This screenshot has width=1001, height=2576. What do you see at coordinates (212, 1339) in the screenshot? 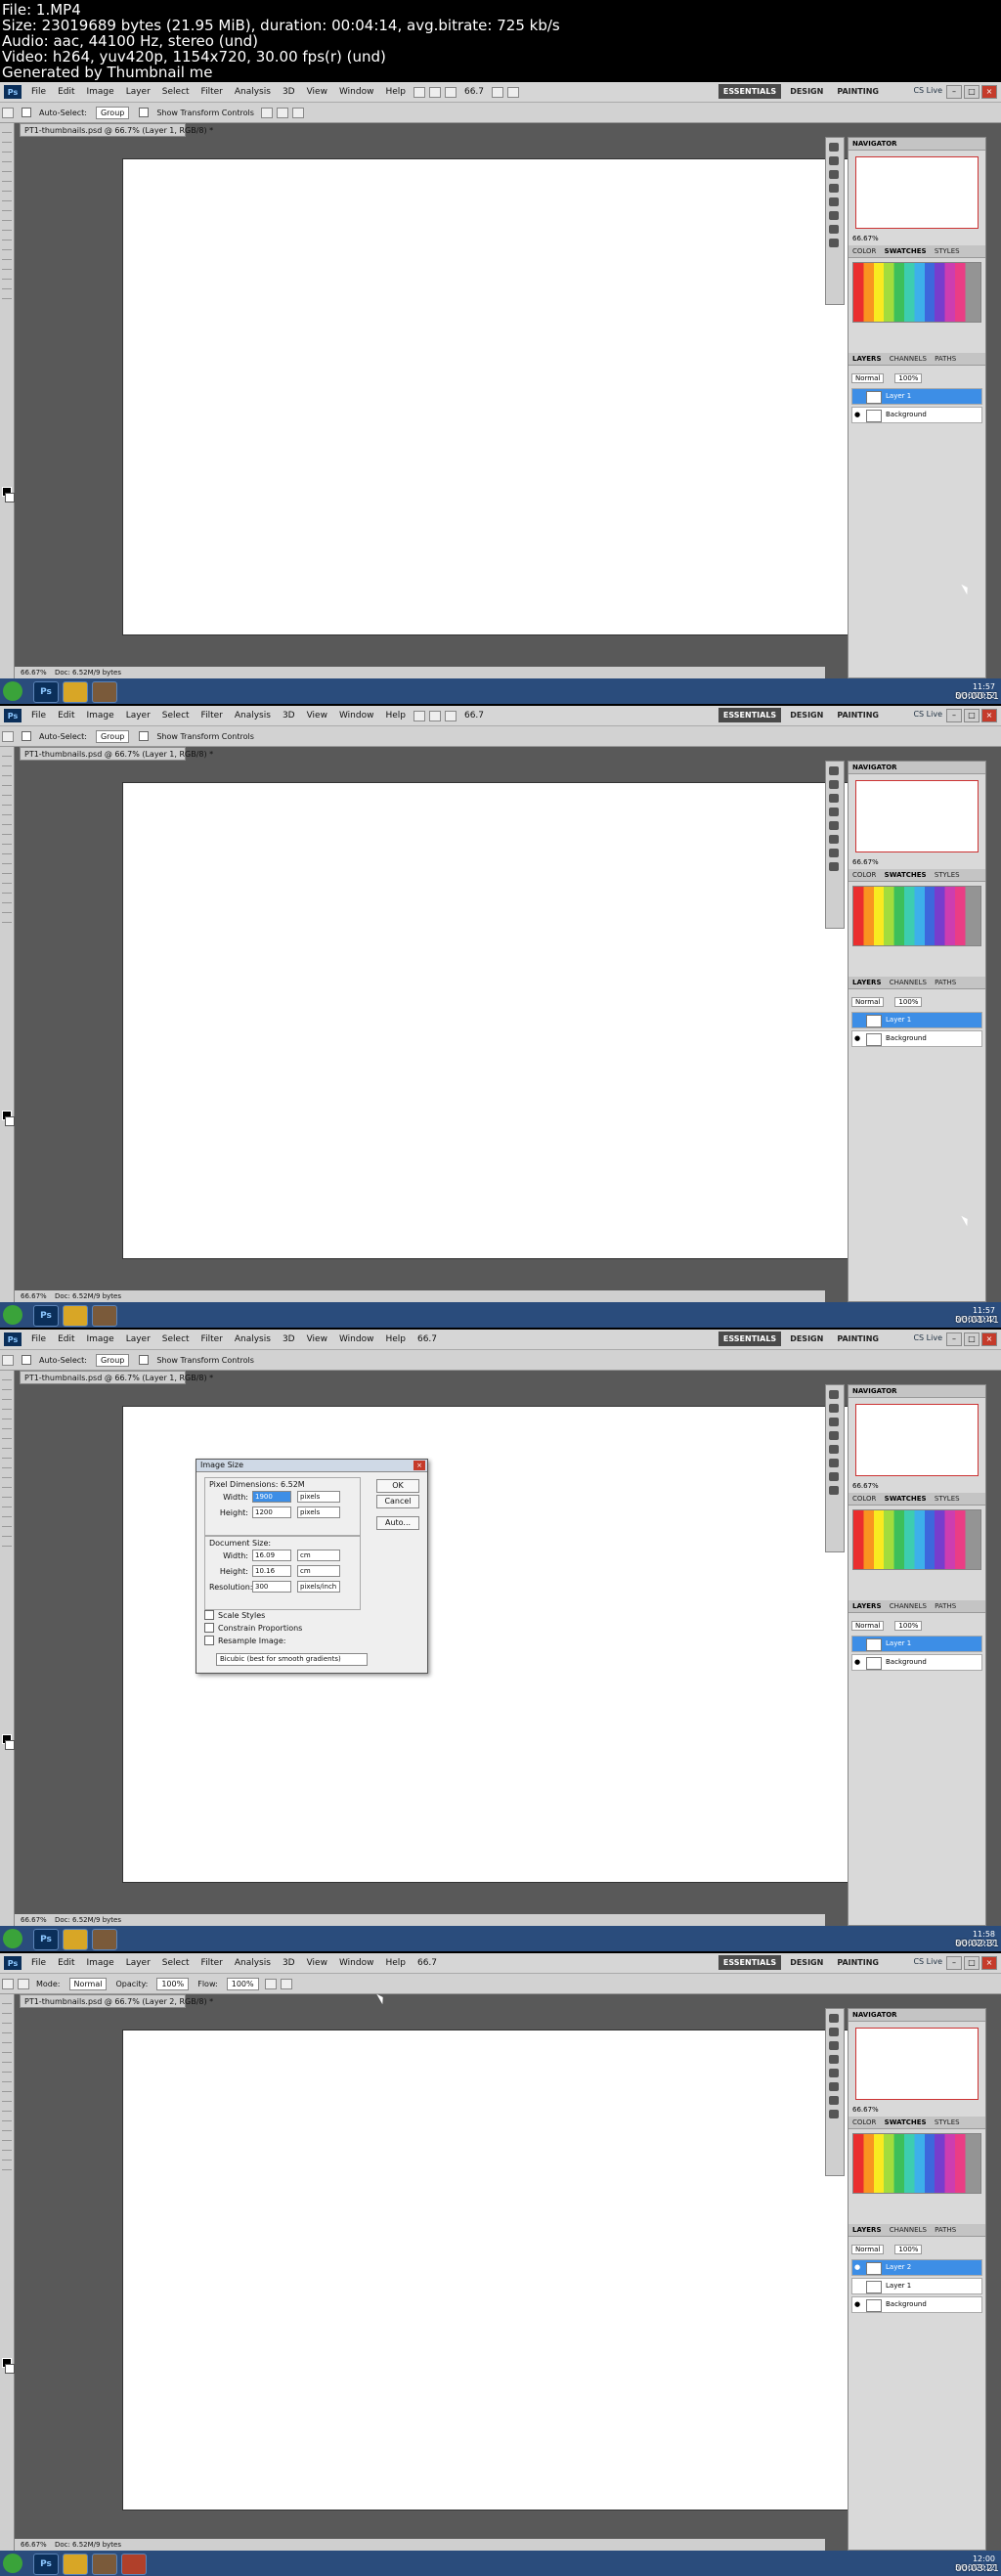
I see `menu-filter: Filter` at bounding box center [212, 1339].